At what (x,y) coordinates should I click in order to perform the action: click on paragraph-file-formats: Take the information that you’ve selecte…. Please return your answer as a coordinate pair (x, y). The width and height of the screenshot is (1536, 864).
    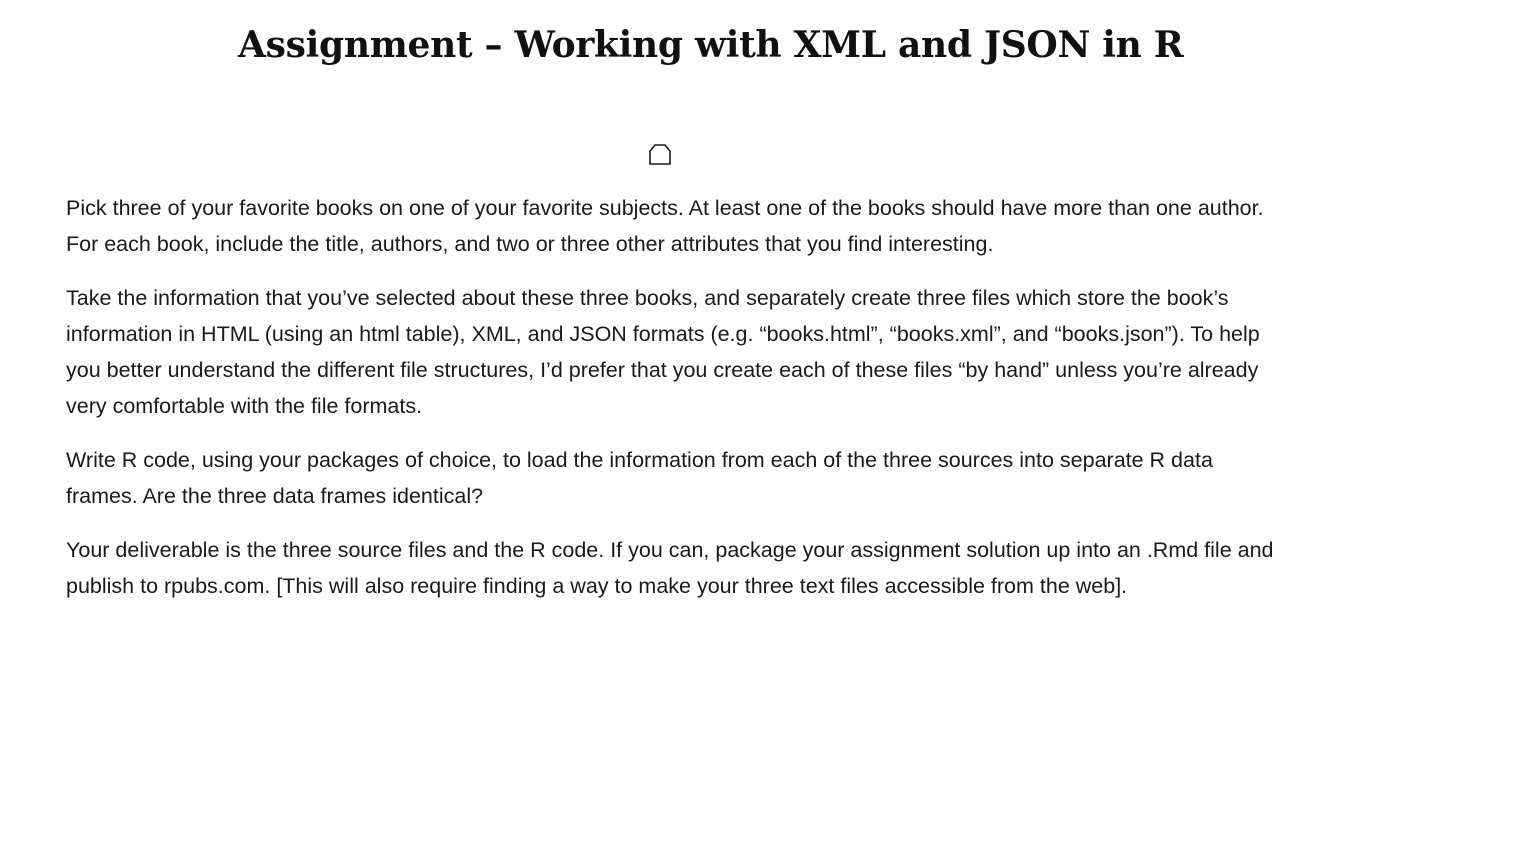
    Looking at the image, I should click on (663, 352).